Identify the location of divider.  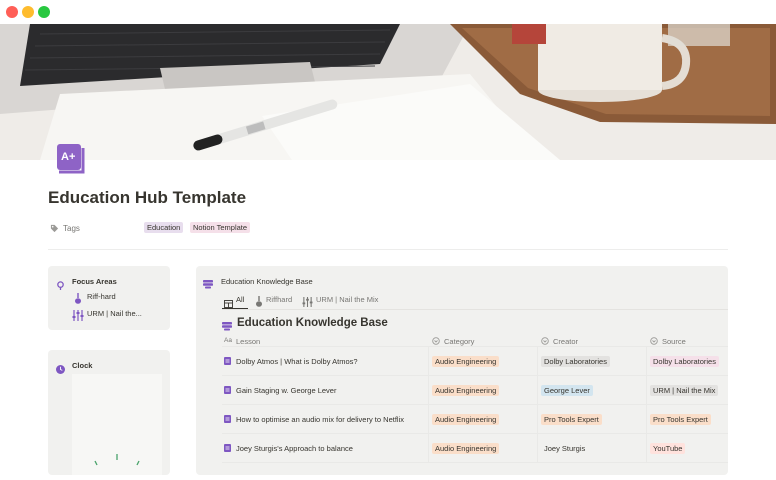
(388, 249).